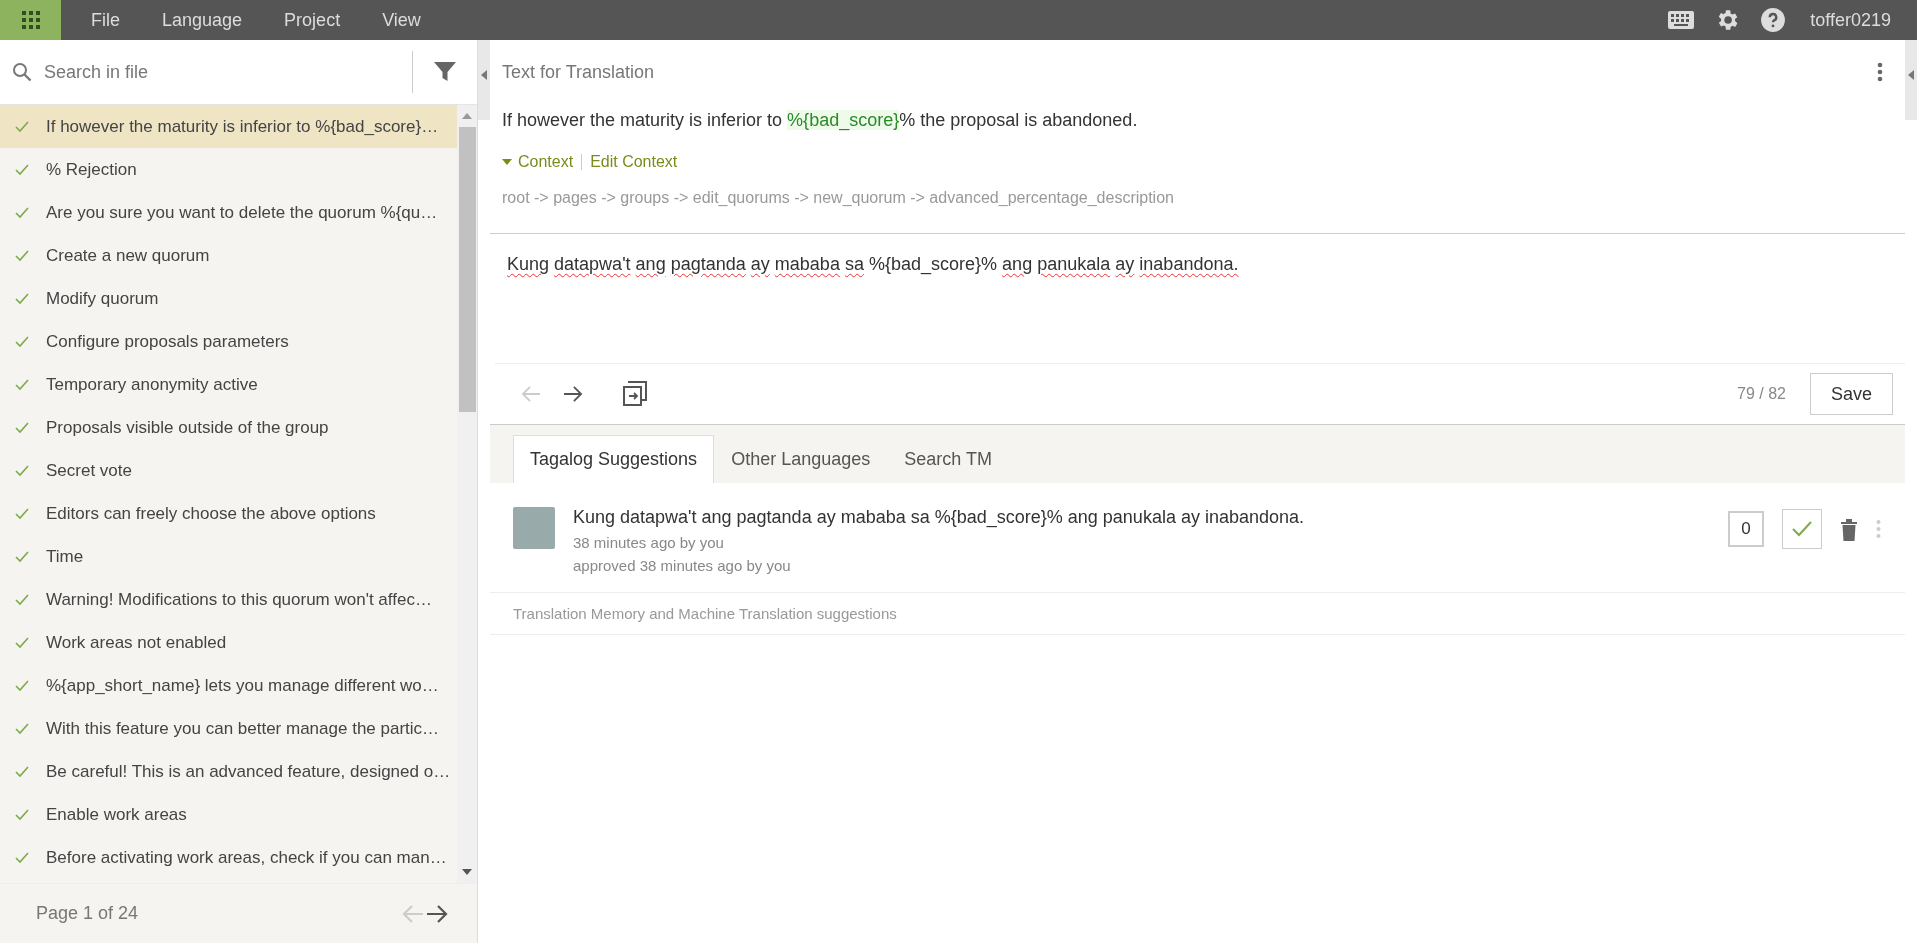 This screenshot has width=1917, height=943. Describe the element at coordinates (228, 470) in the screenshot. I see `string-list-item: Secret vote` at that location.